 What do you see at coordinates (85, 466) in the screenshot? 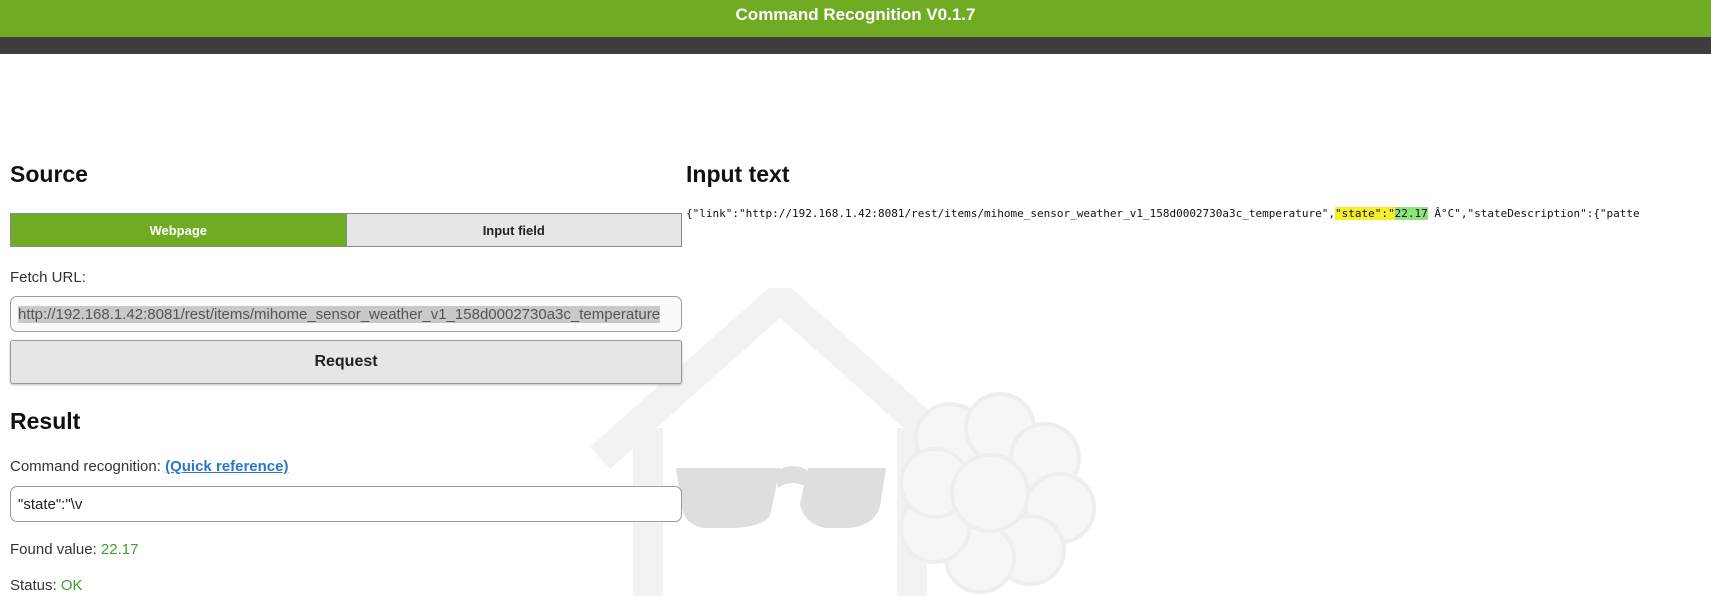
I see `command-recognition-label: Command recognition:` at bounding box center [85, 466].